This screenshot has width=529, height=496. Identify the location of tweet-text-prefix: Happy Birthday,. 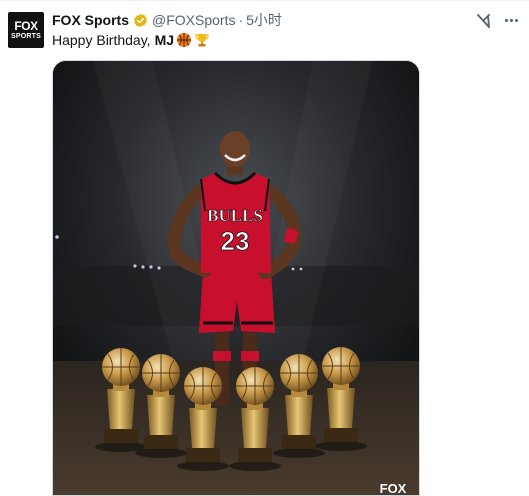
(101, 40).